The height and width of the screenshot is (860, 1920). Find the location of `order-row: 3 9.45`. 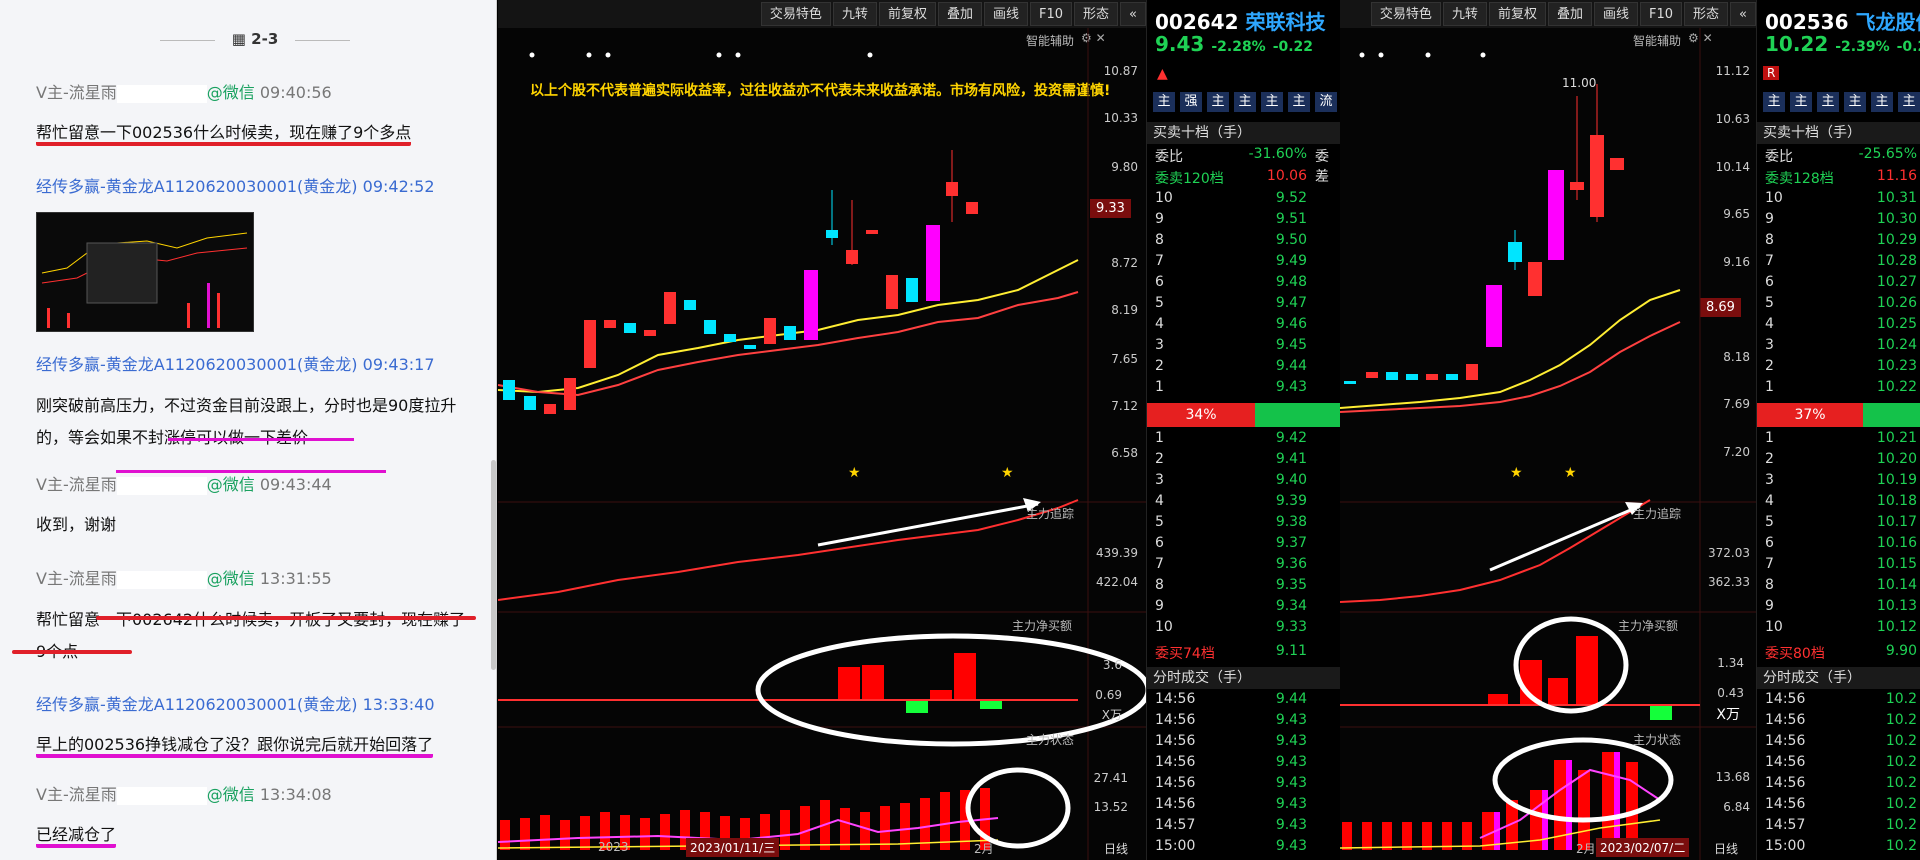

order-row: 3 9.45 is located at coordinates (1243, 347).